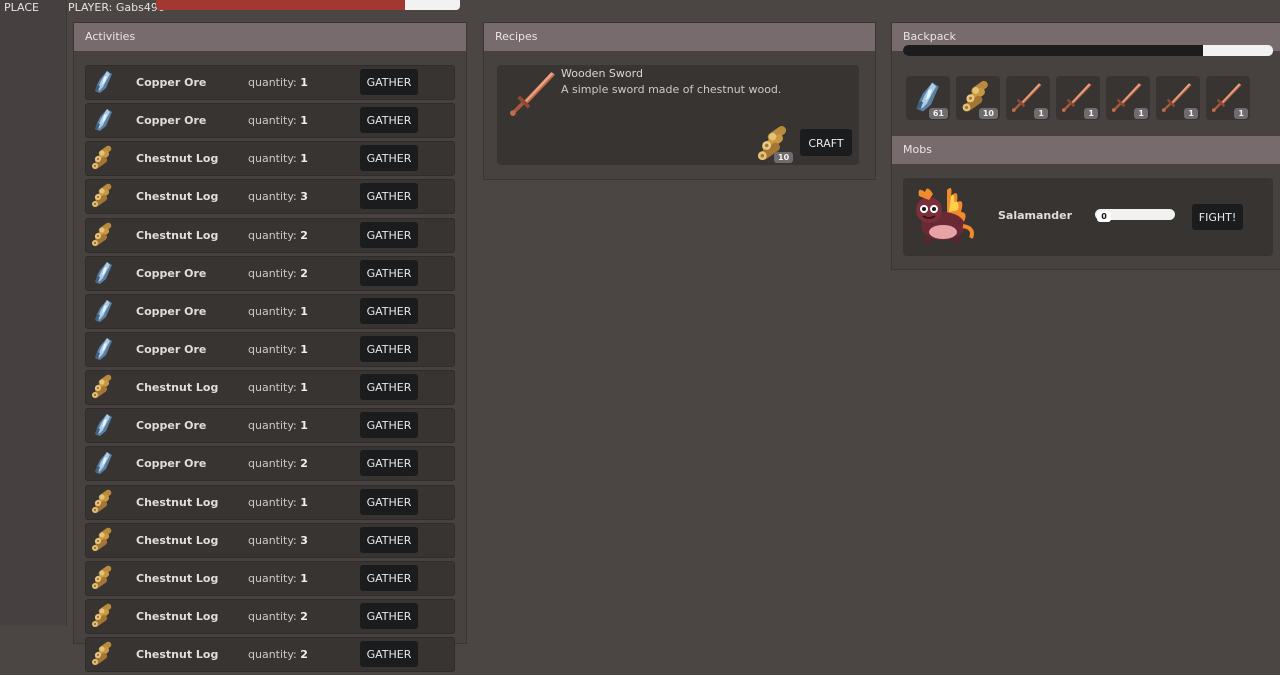 This screenshot has height=675, width=1280. I want to click on backpack-slot: 10, so click(978, 98).